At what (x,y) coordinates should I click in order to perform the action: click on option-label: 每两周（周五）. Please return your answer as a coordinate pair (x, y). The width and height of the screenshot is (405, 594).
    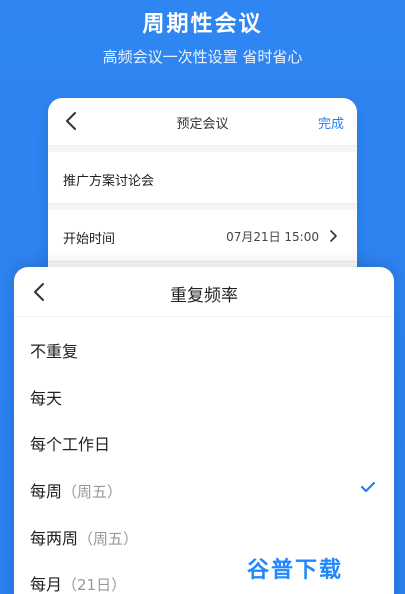
    Looking at the image, I should click on (84, 538).